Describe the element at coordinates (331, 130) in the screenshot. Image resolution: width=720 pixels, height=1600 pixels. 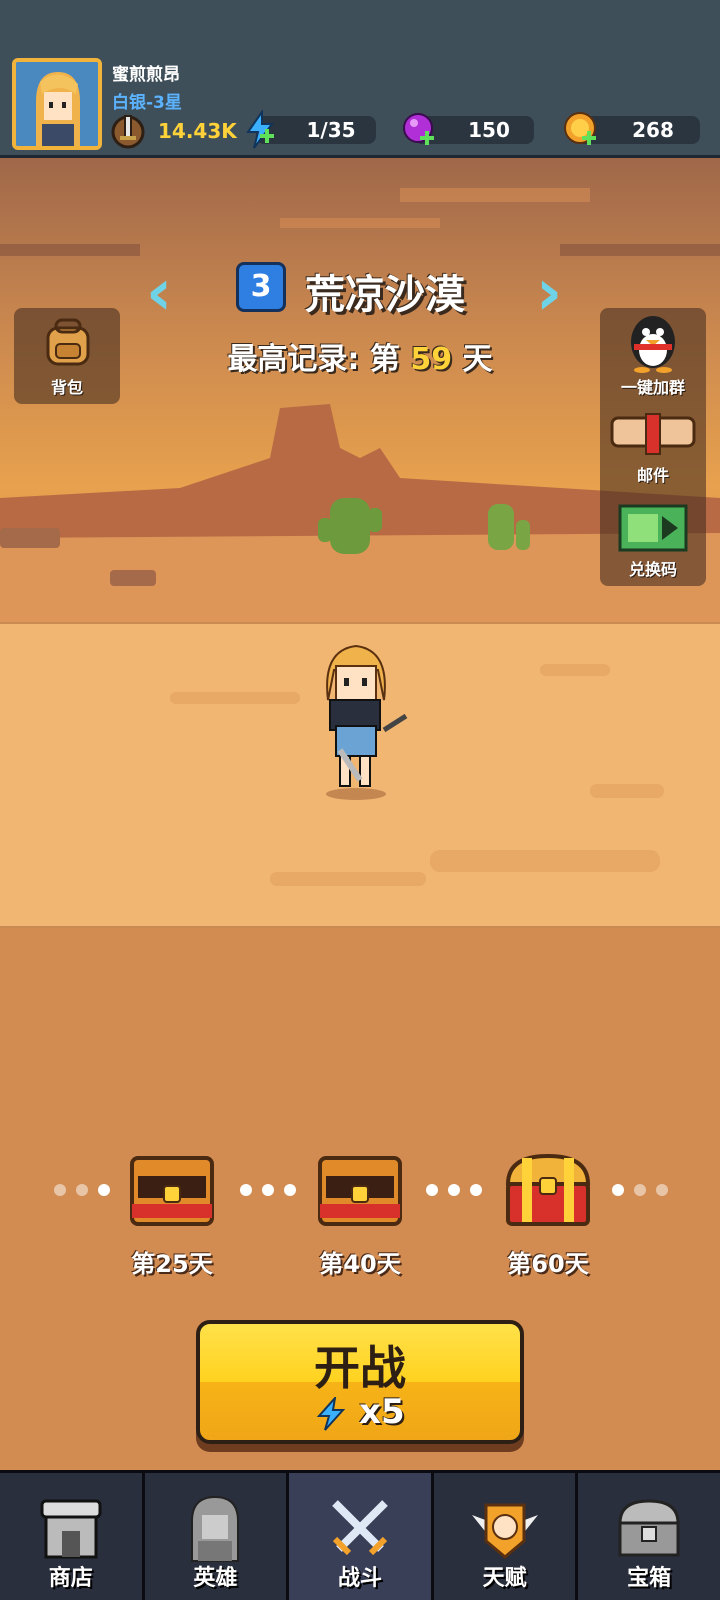
I see `energy-value: 1/35` at that location.